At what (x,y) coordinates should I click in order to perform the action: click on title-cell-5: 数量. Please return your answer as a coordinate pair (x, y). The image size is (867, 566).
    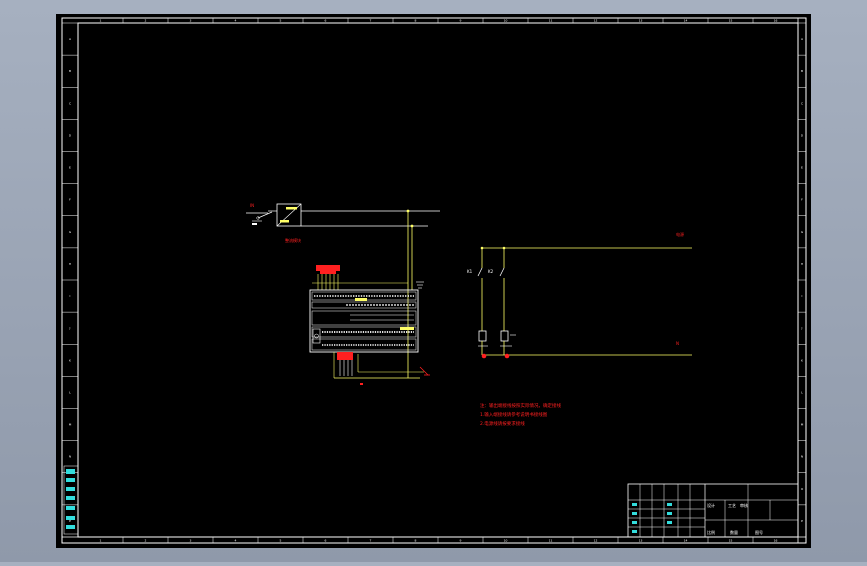
    Looking at the image, I should click on (734, 532).